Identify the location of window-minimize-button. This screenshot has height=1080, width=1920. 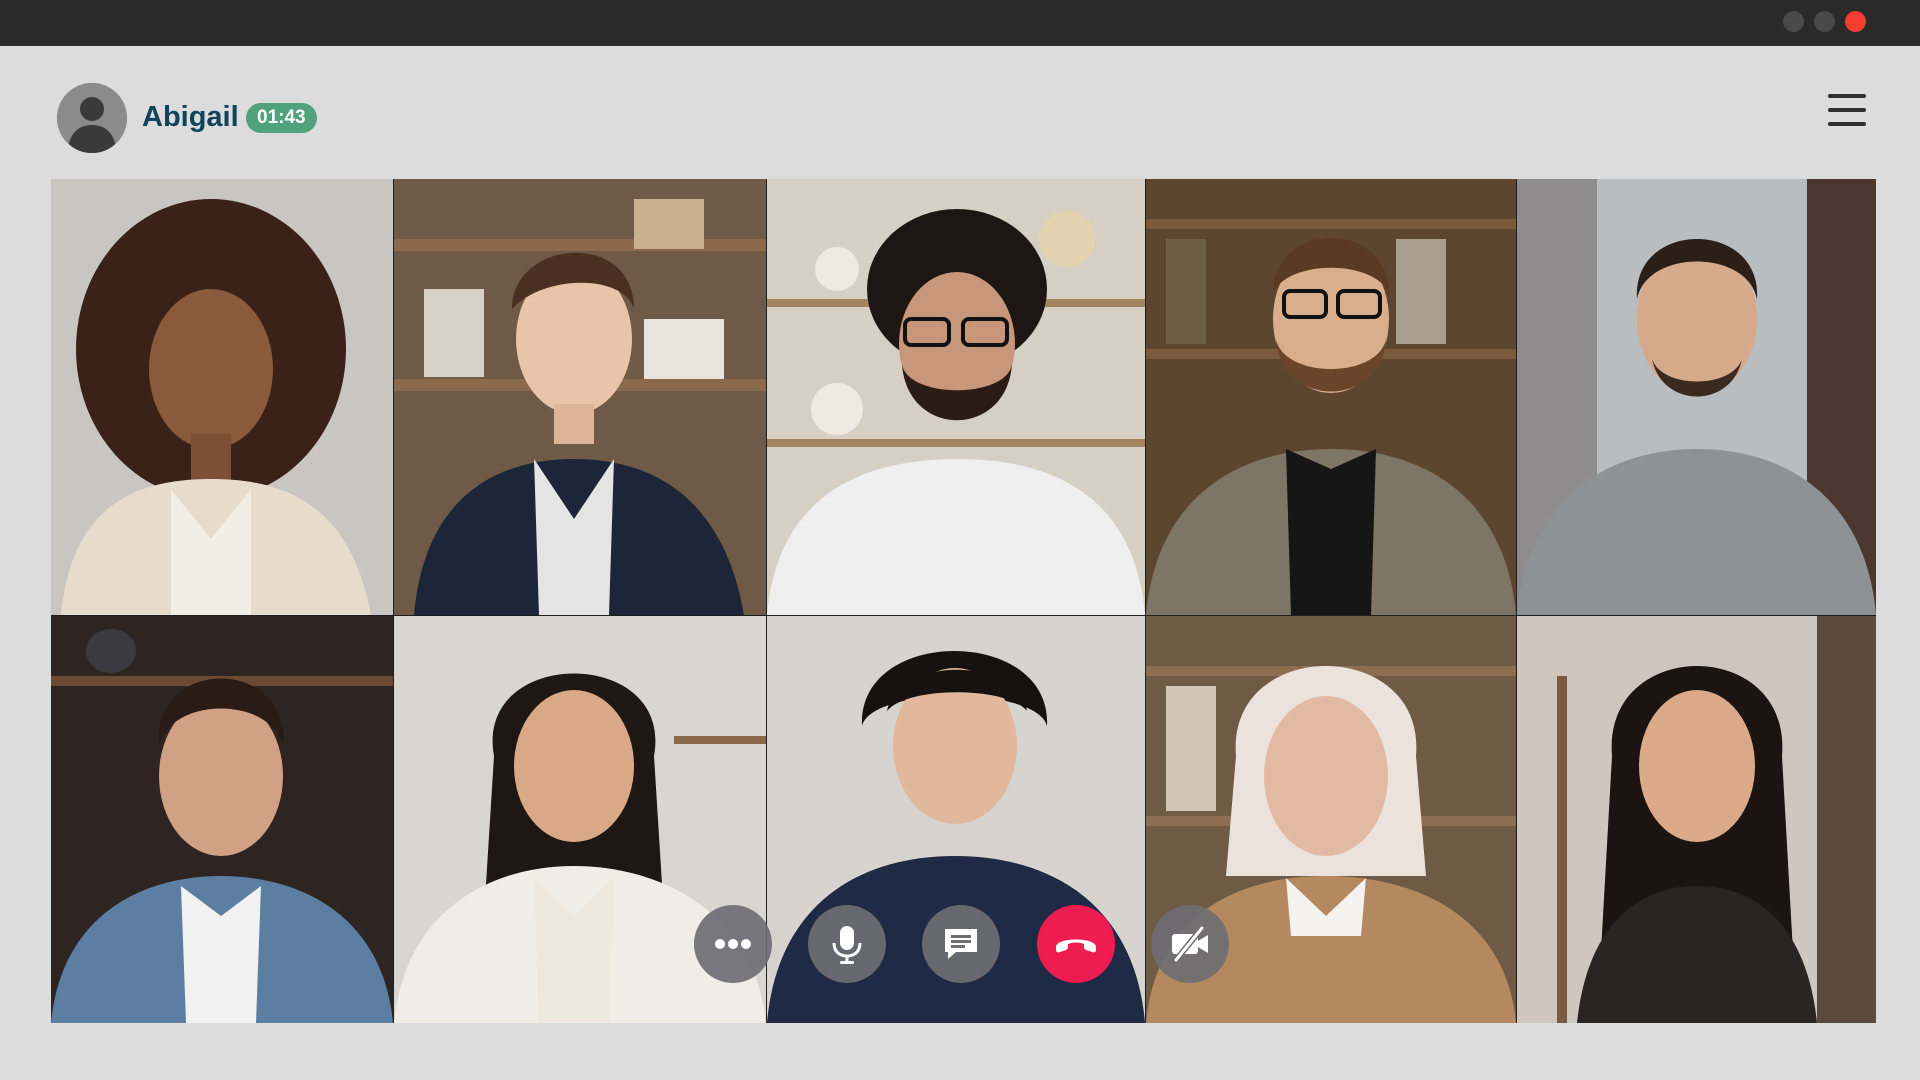
(1793, 21).